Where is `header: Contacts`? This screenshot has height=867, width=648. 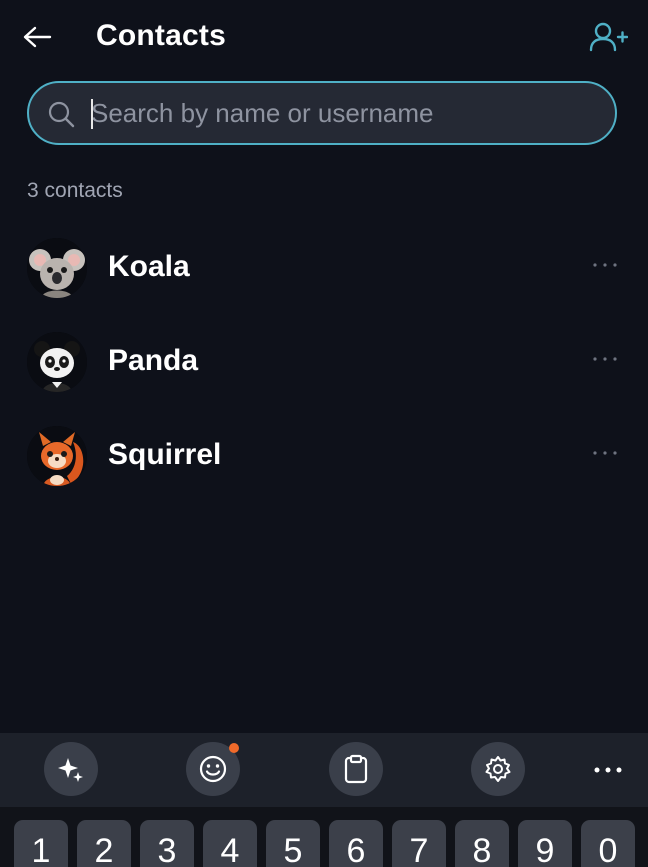 header: Contacts is located at coordinates (324, 39).